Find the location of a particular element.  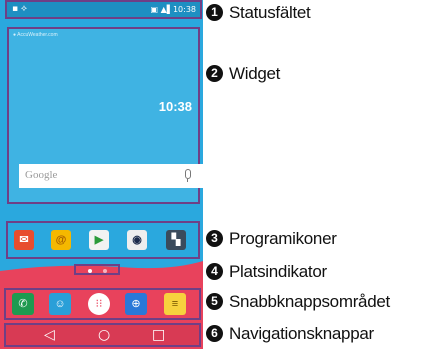

callout-number: 1 is located at coordinates (214, 12).